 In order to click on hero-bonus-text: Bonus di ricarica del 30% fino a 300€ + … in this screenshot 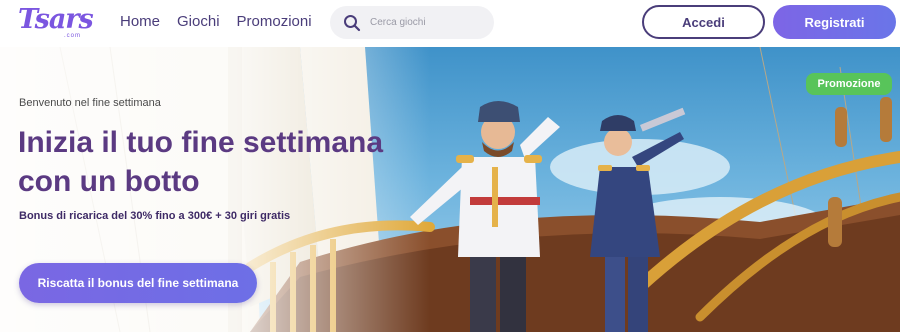, I will do `click(155, 216)`.